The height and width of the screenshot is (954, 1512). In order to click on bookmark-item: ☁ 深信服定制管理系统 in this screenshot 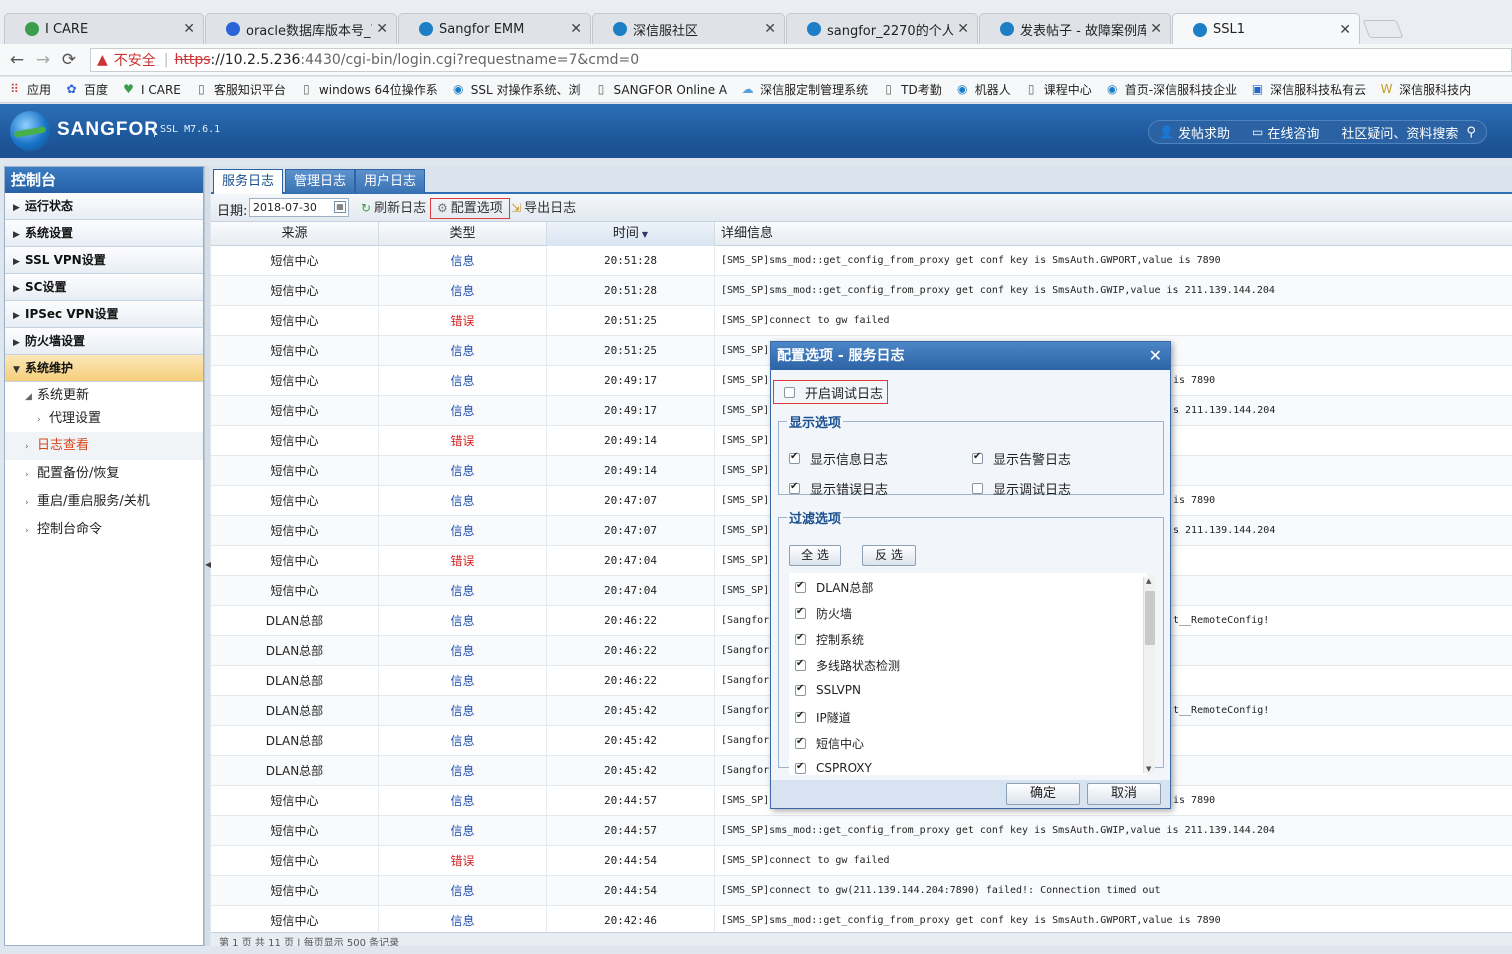, I will do `click(805, 89)`.